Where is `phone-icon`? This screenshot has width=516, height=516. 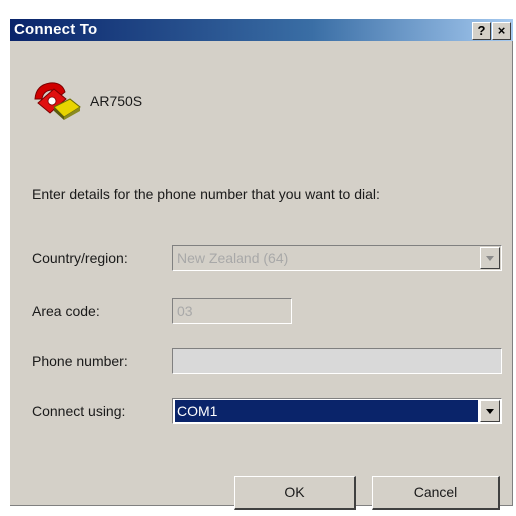 phone-icon is located at coordinates (57, 101).